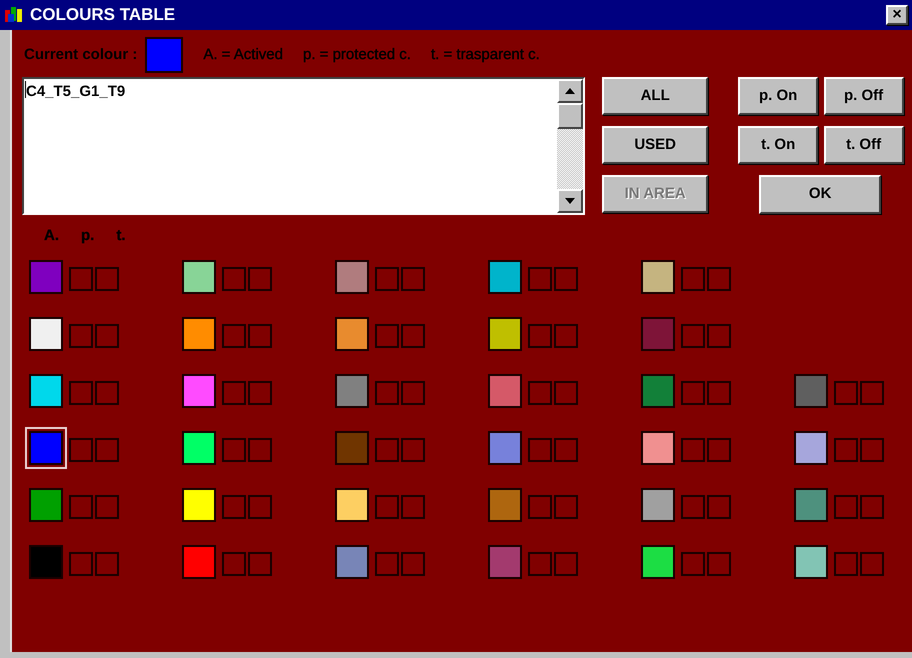 The height and width of the screenshot is (658, 912). What do you see at coordinates (25, 89) in the screenshot?
I see `text-cursor` at bounding box center [25, 89].